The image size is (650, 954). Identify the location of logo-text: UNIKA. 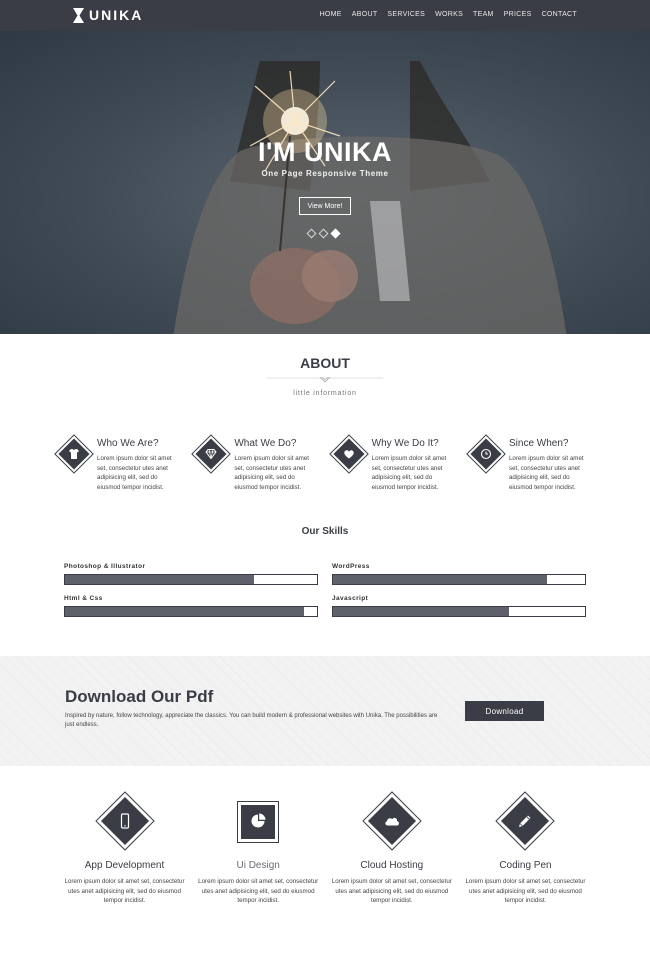
(116, 15).